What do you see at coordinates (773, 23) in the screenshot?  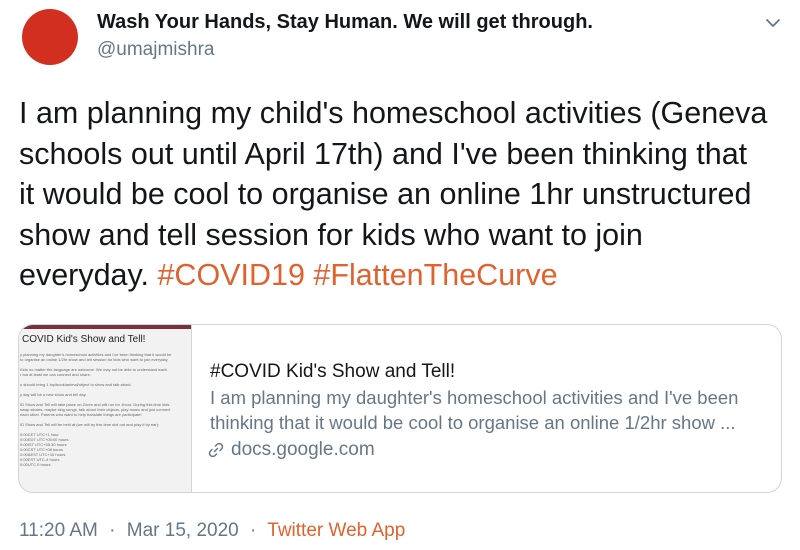 I see `chevron-down-icon` at bounding box center [773, 23].